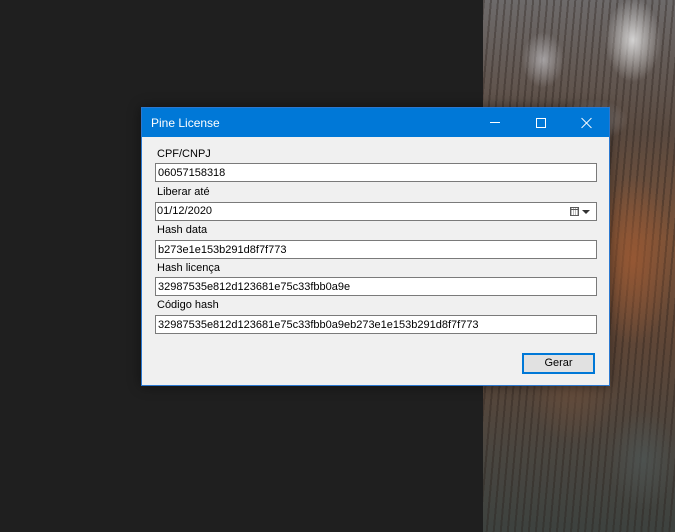 Image resolution: width=675 pixels, height=532 pixels. I want to click on codigo-hash-input, so click(376, 324).